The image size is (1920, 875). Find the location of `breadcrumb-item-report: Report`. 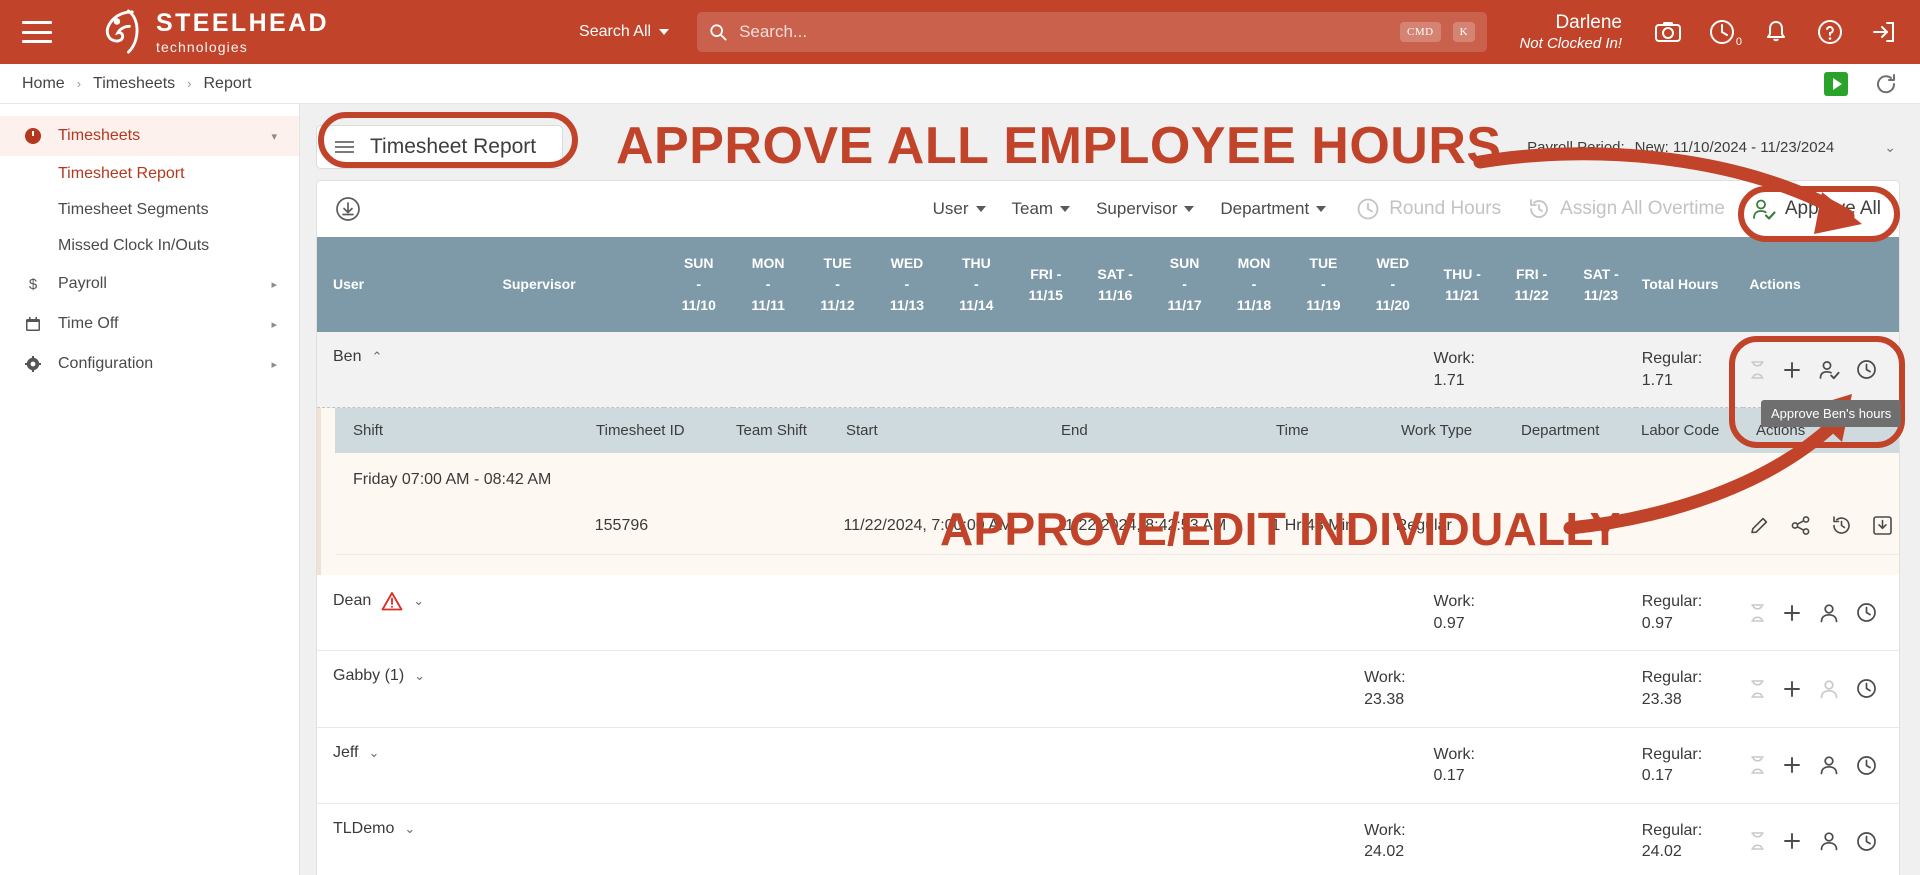

breadcrumb-item-report: Report is located at coordinates (227, 84).